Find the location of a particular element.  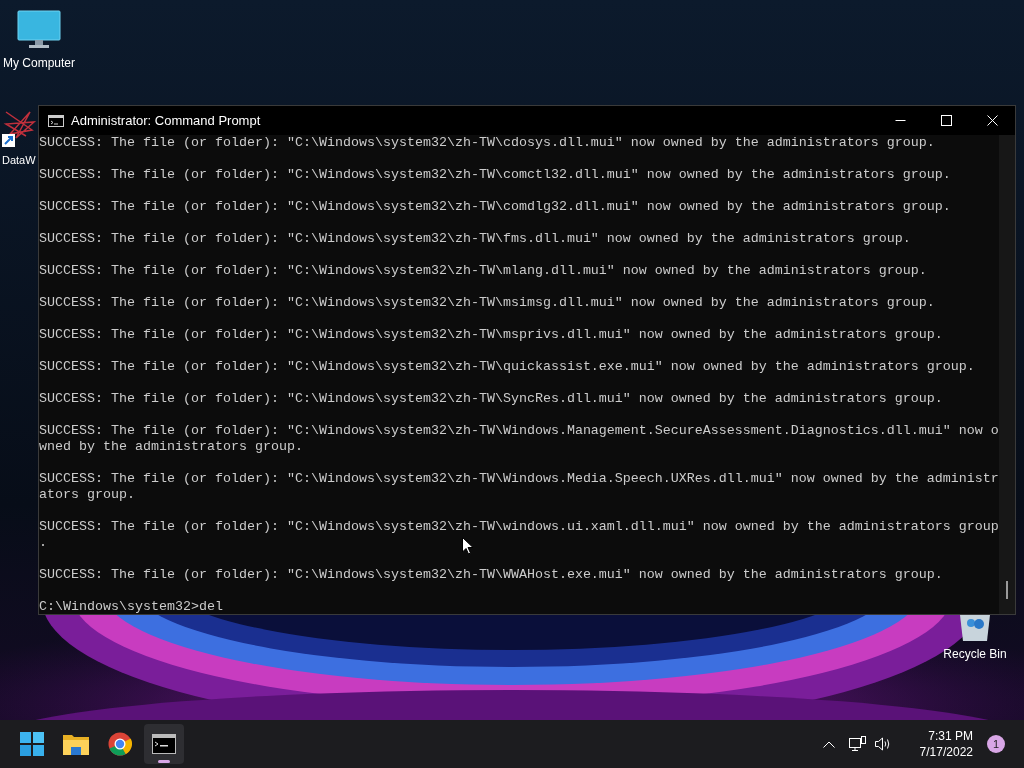

folder-icon is located at coordinates (76, 744).